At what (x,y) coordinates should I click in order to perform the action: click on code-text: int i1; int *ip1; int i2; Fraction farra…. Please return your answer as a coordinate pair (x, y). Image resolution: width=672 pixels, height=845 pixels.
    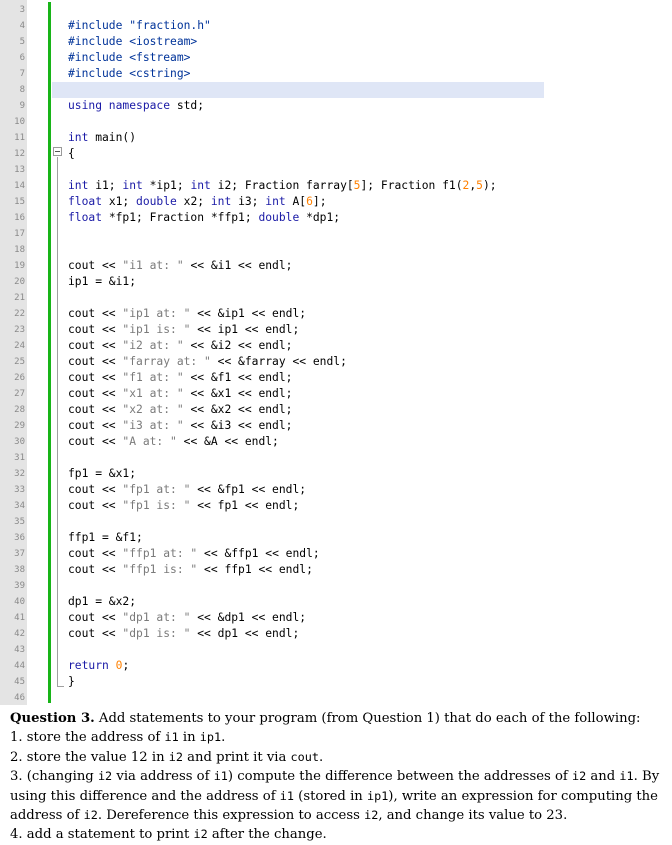
    Looking at the image, I should click on (282, 186).